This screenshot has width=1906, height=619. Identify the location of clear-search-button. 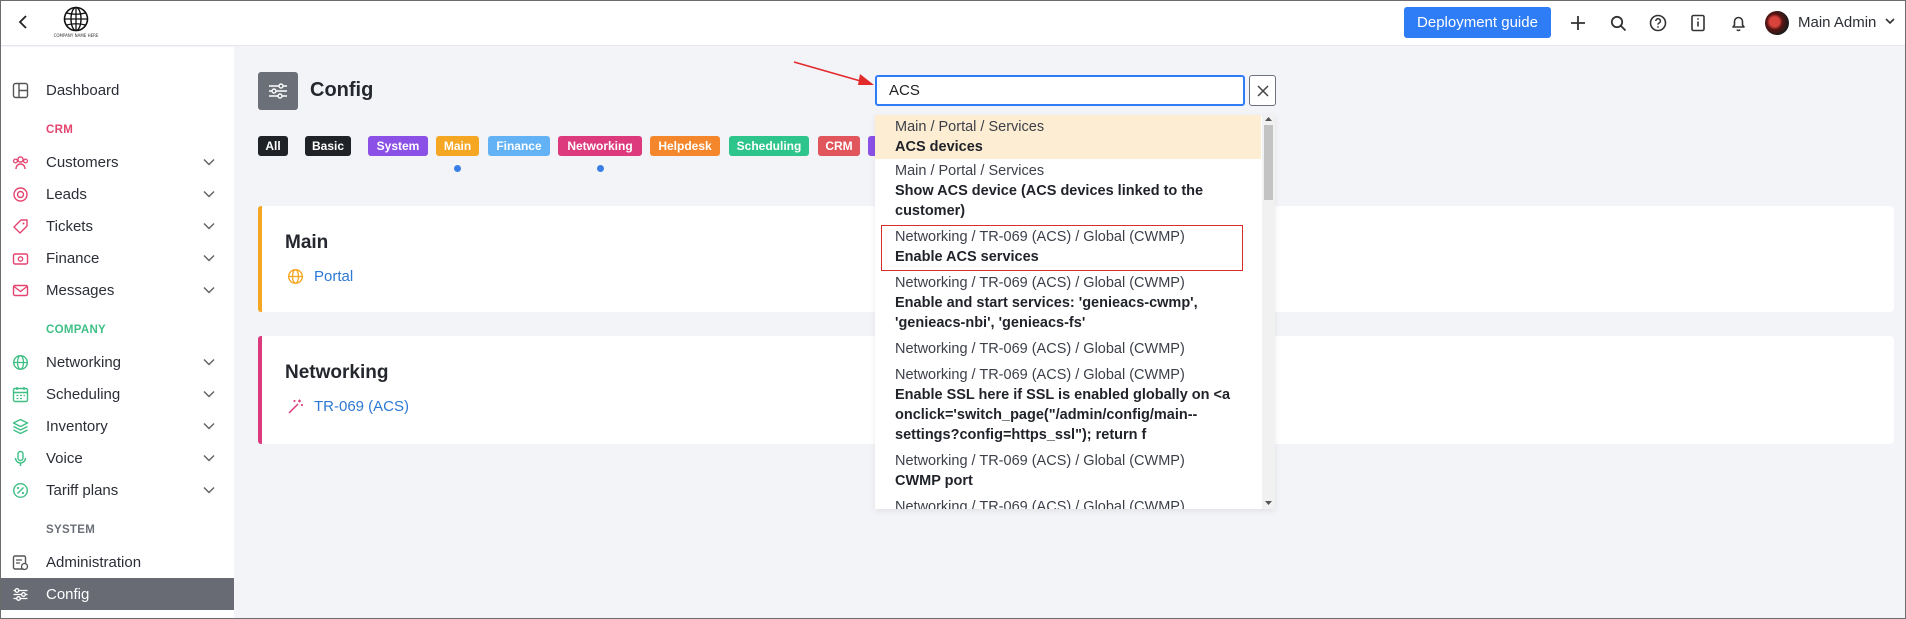
(1262, 90).